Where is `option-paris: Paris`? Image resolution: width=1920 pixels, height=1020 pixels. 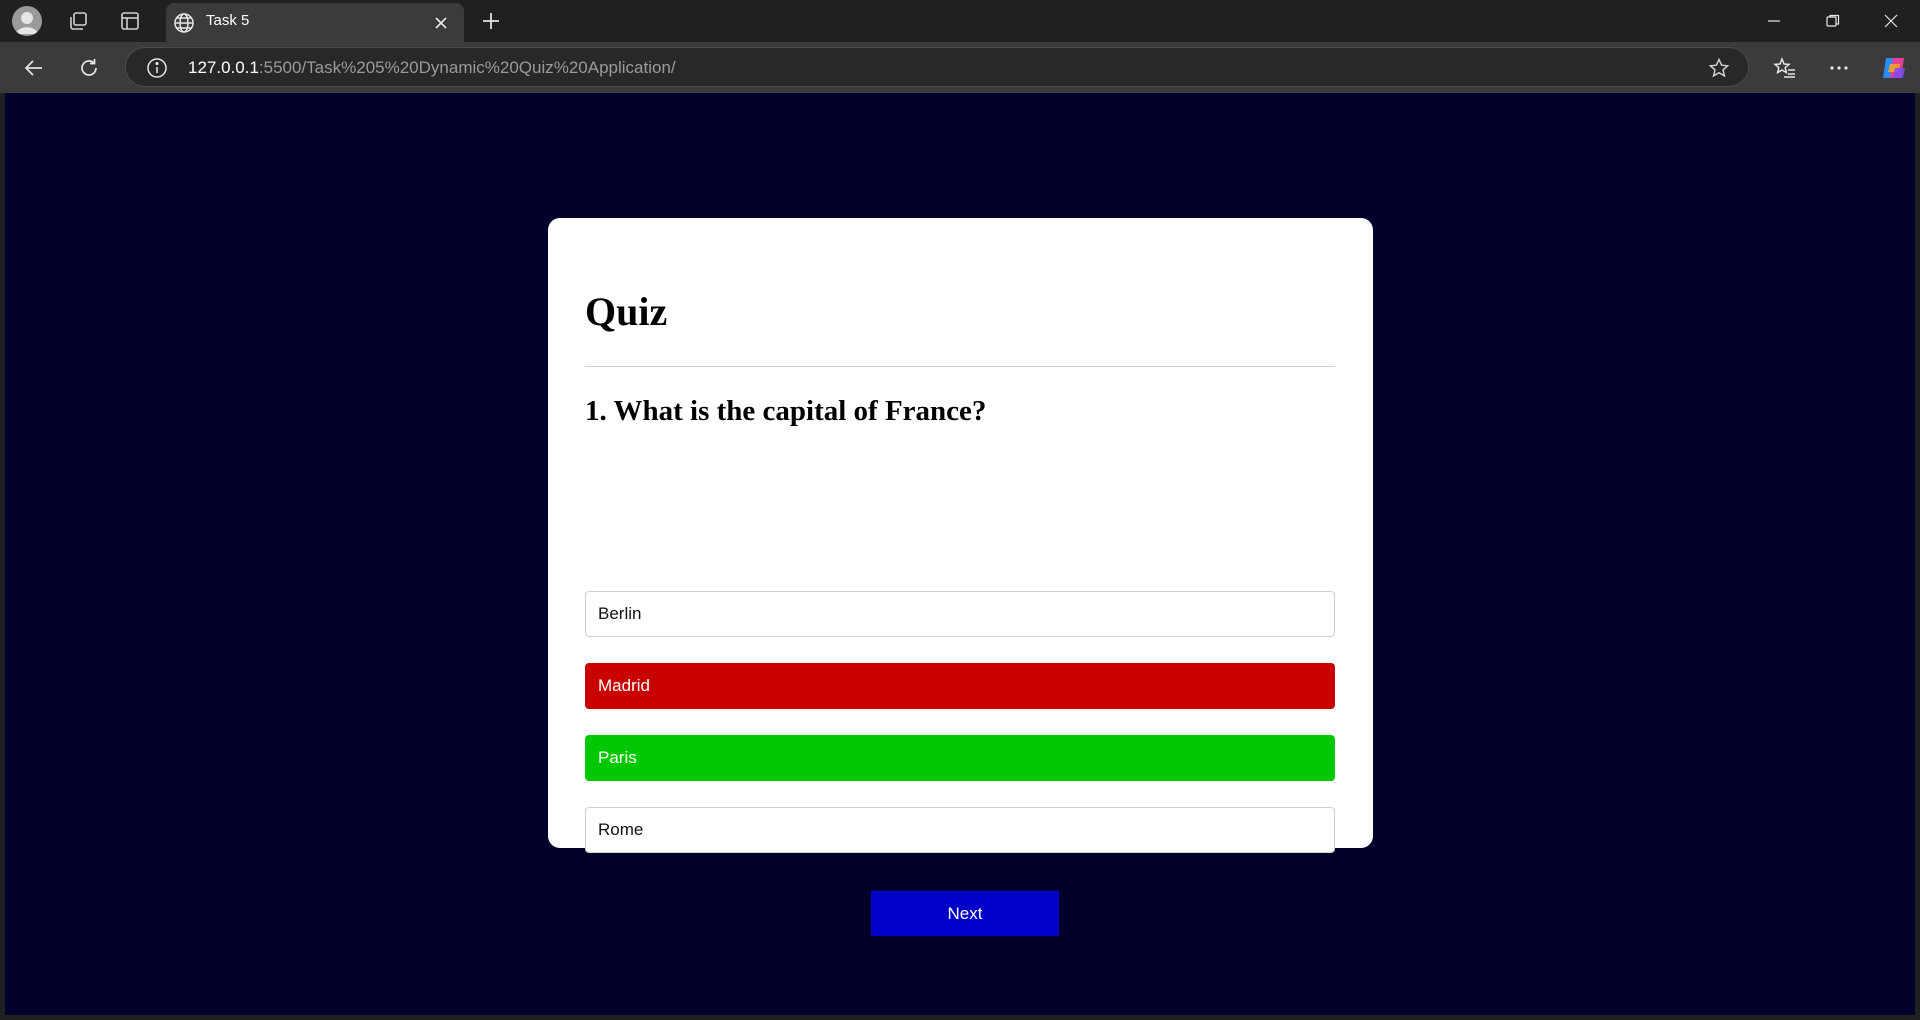
option-paris: Paris is located at coordinates (960, 758).